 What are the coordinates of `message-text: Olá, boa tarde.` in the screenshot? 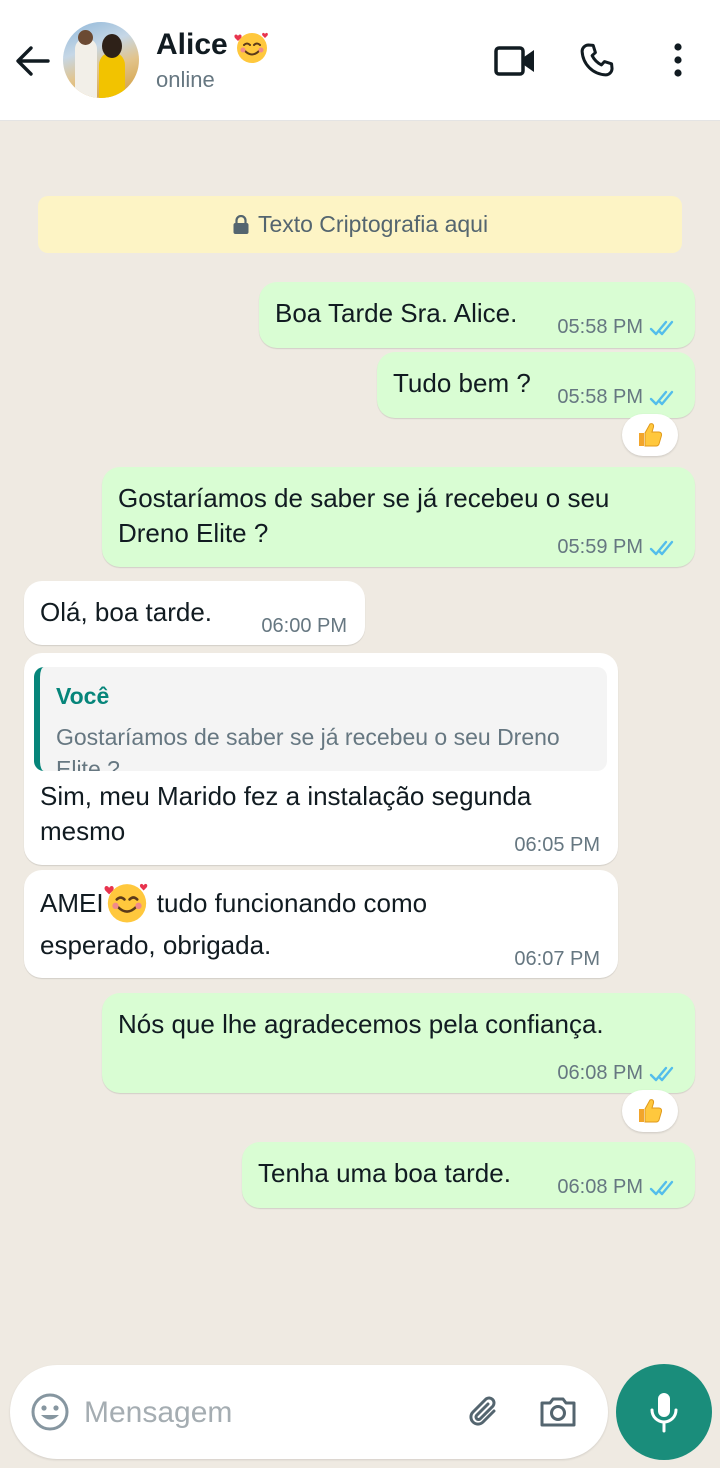 It's located at (126, 612).